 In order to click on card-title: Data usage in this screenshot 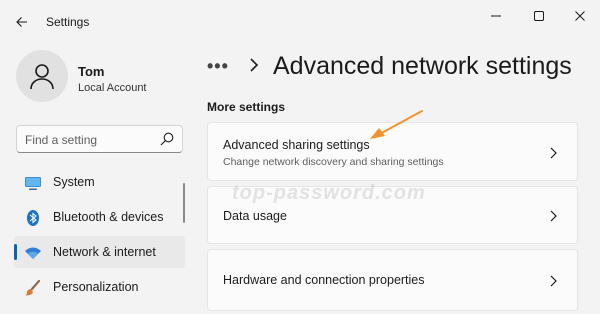, I will do `click(255, 216)`.